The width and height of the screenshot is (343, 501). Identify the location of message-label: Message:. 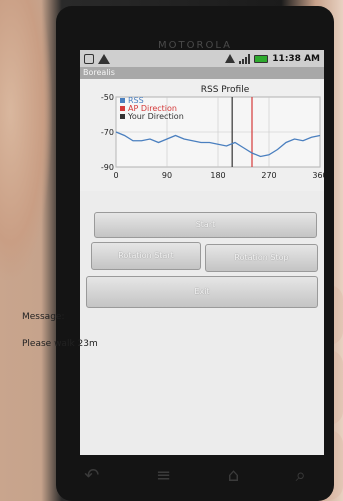
(43, 317).